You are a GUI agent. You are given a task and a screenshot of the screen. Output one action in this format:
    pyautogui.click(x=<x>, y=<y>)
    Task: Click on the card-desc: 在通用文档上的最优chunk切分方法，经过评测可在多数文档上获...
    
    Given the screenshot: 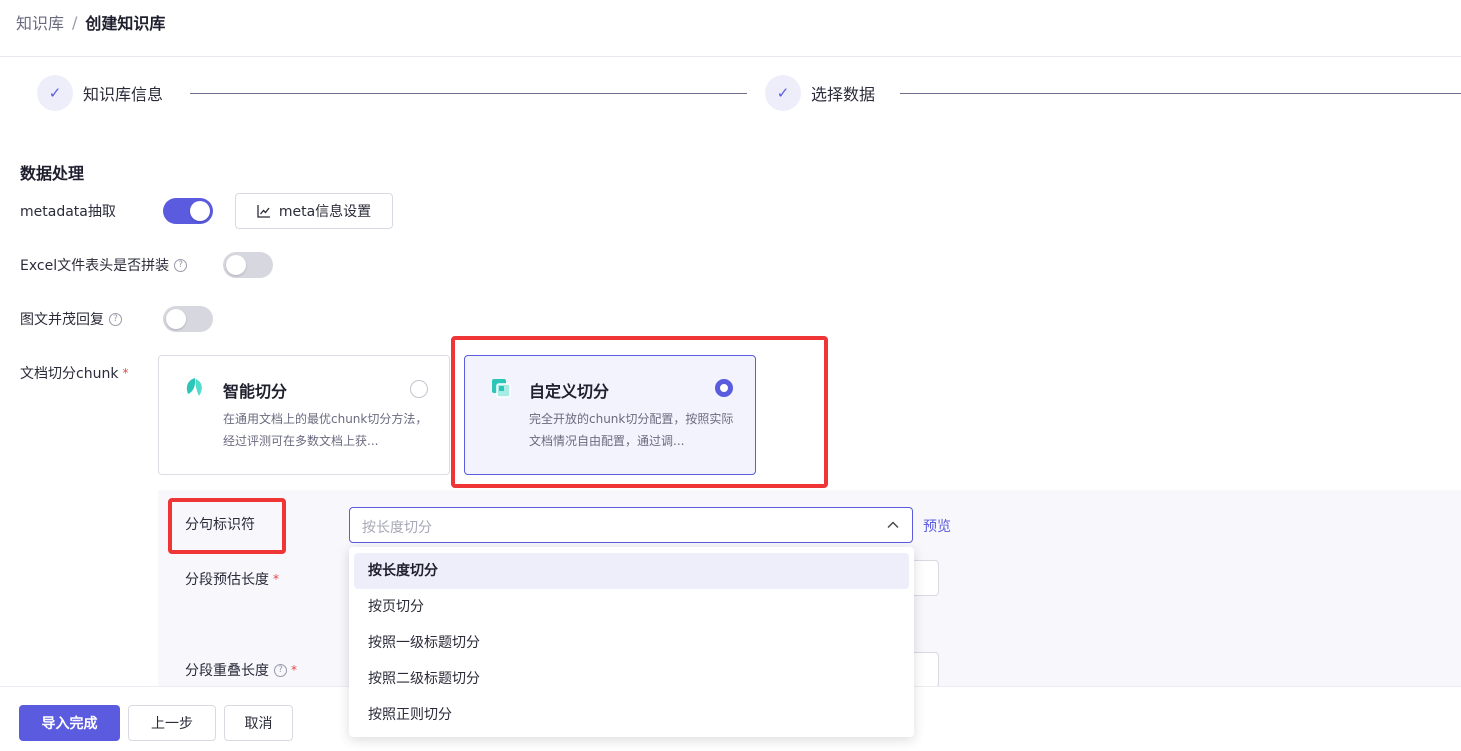 What is the action you would take?
    pyautogui.click(x=325, y=430)
    